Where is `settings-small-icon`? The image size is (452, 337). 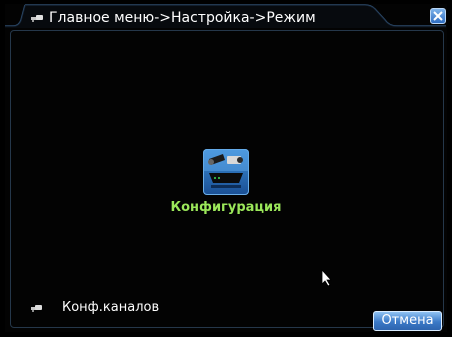
settings-small-icon is located at coordinates (37, 18).